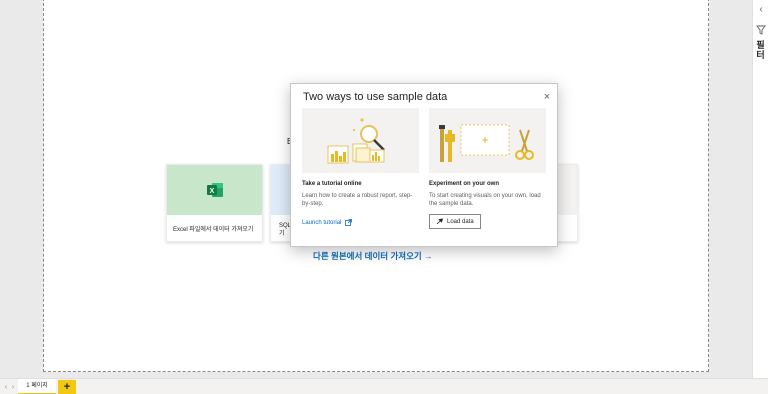  Describe the element at coordinates (356, 141) in the screenshot. I see `tutorial-illustration-art` at that location.